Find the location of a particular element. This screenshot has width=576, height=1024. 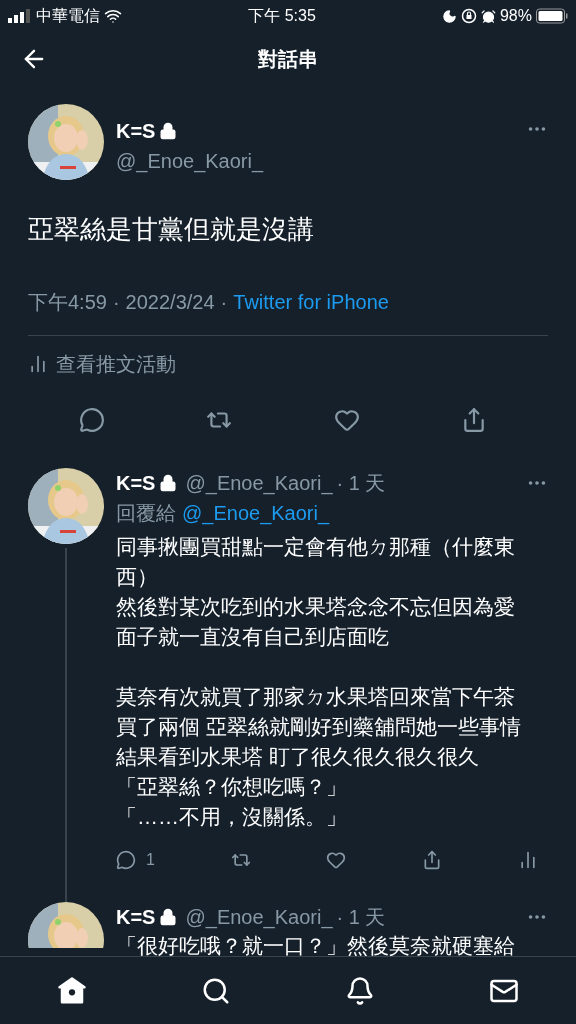

reply-text-line: 同事揪團買甜點一定會有他ㄉ那種（什麼東西） is located at coordinates (316, 562).